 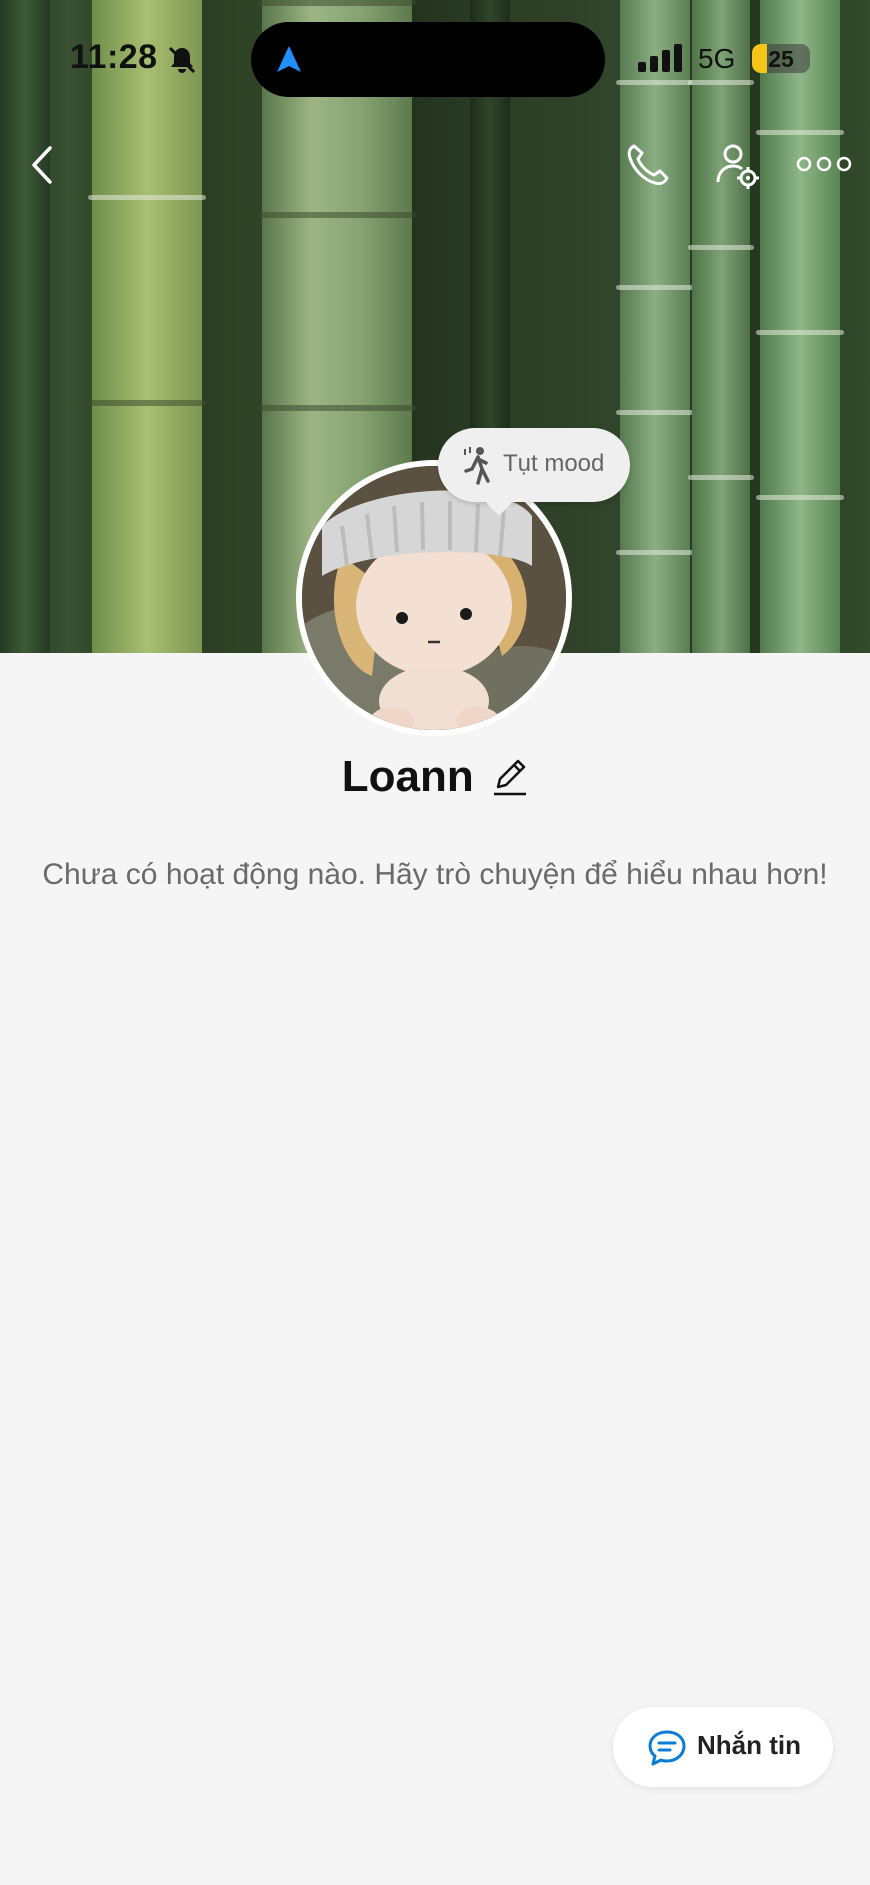 I want to click on mood-label: Tụt mood, so click(x=554, y=463).